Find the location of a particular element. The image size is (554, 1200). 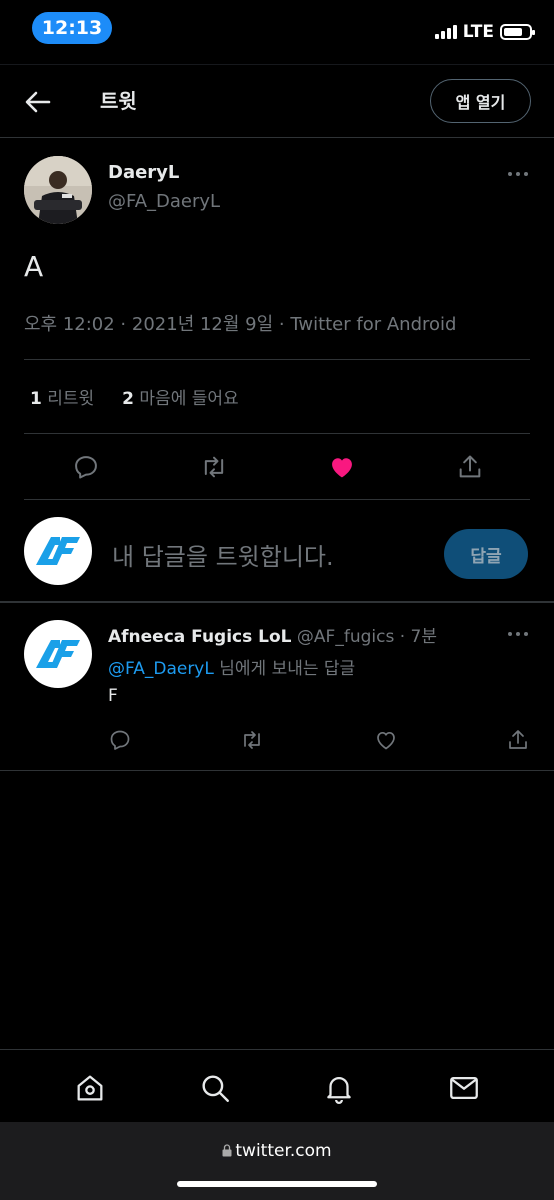

home-icon is located at coordinates (90, 1088).